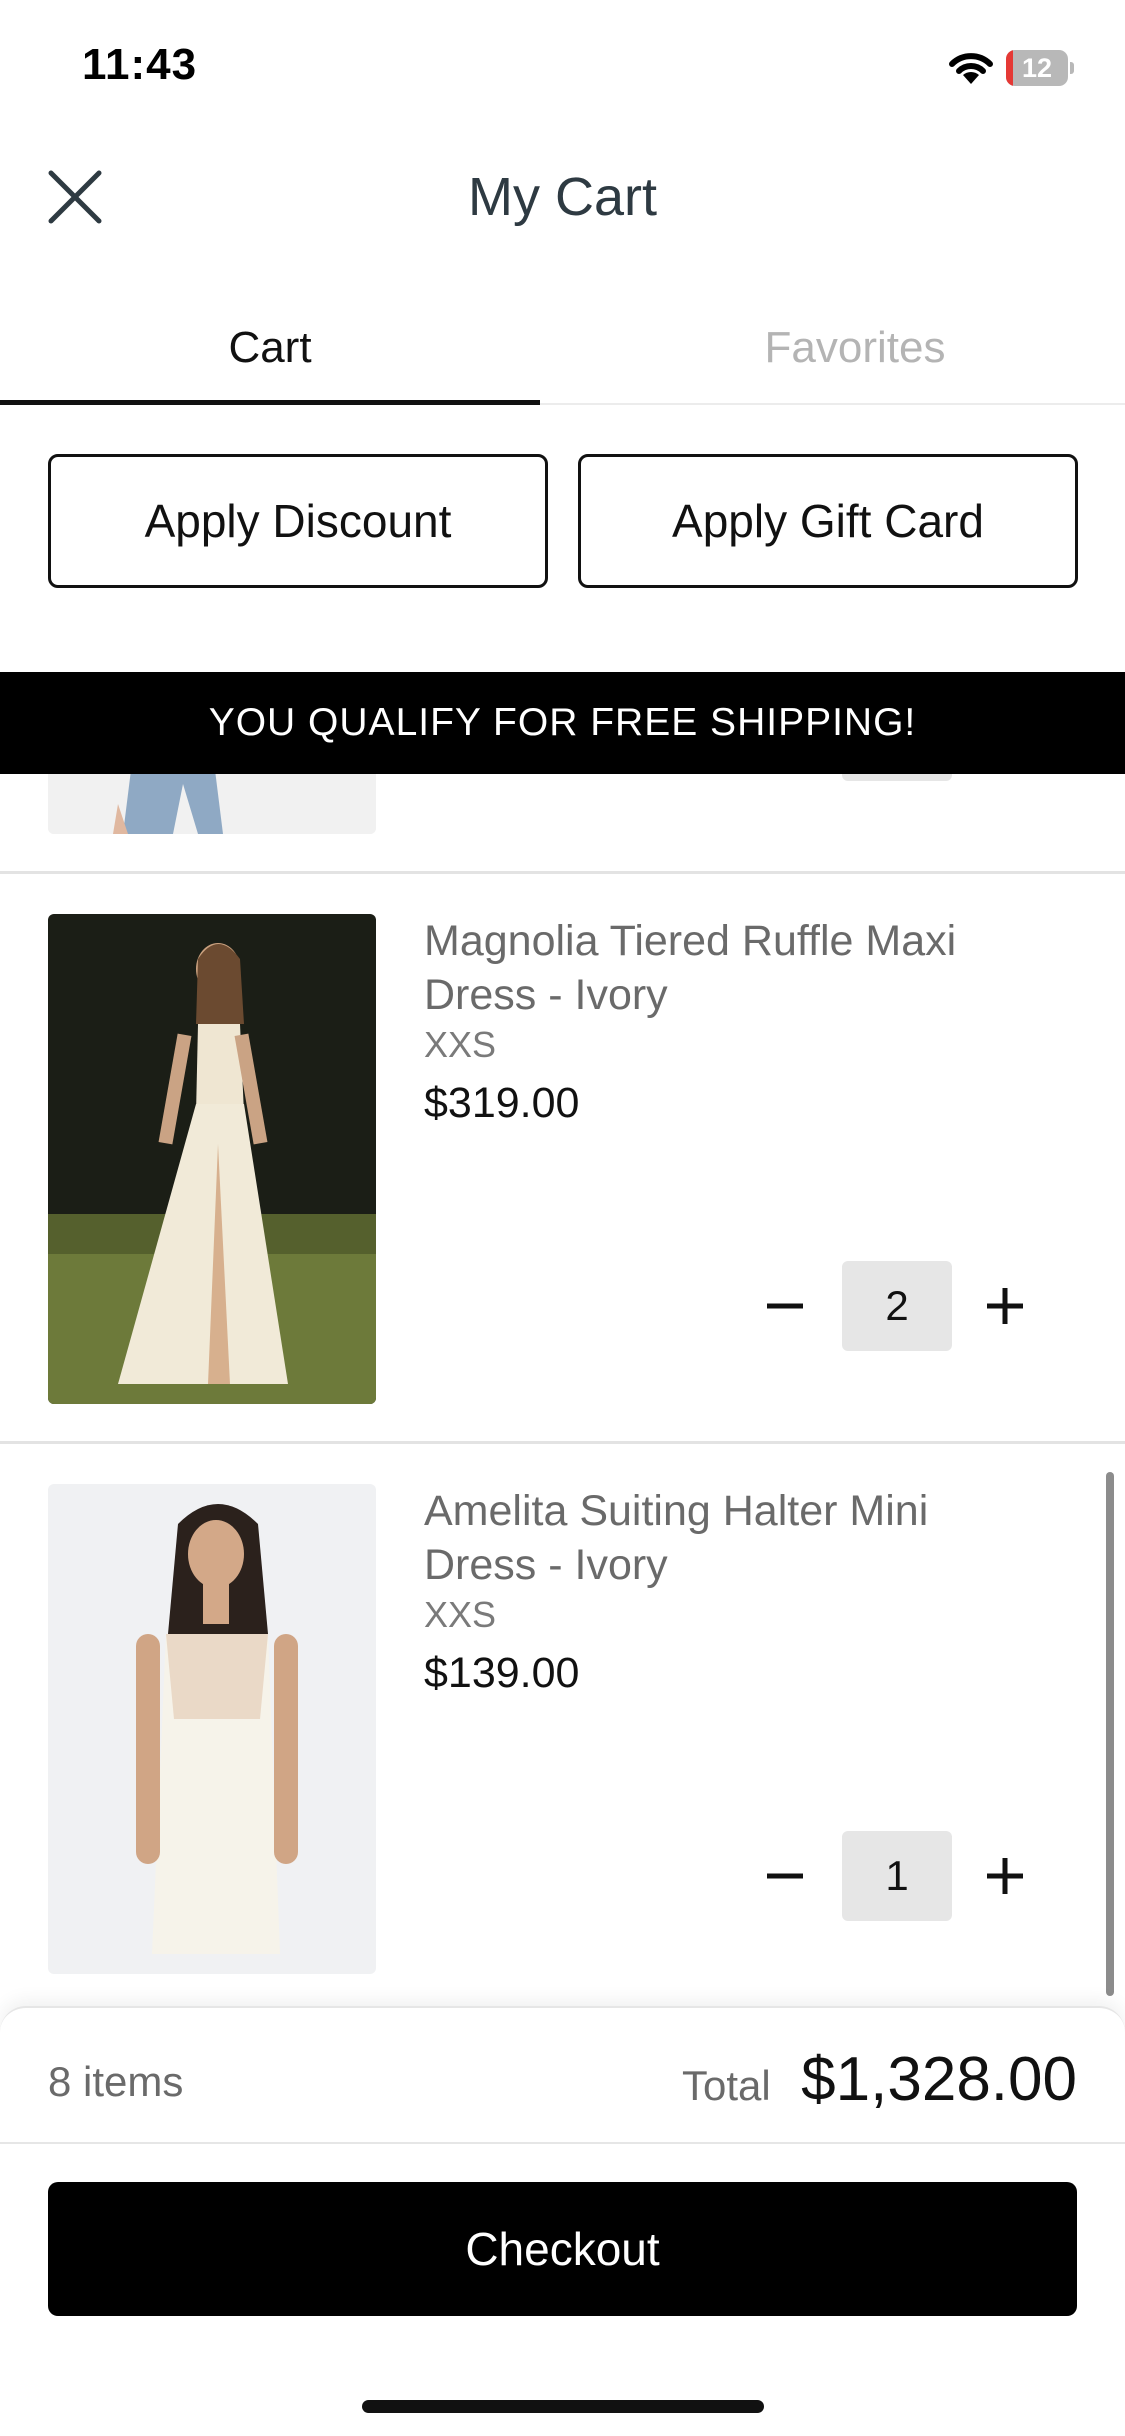 The height and width of the screenshot is (2436, 1125). Describe the element at coordinates (140, 64) in the screenshot. I see `status-time: 11:43` at that location.